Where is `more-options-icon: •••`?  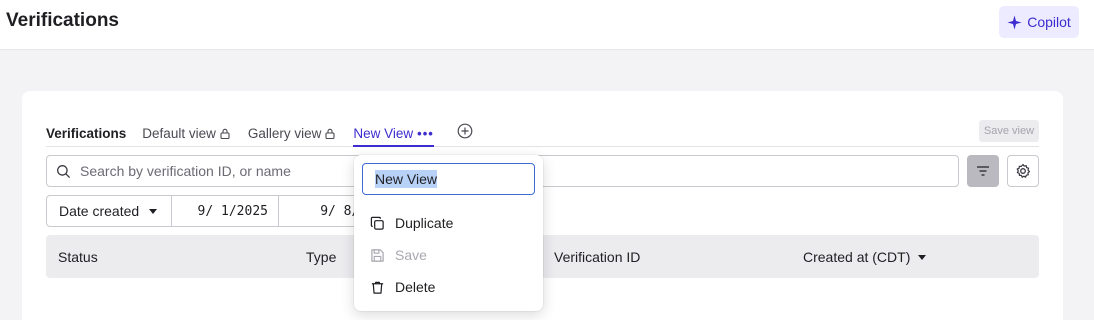 more-options-icon: ••• is located at coordinates (425, 133).